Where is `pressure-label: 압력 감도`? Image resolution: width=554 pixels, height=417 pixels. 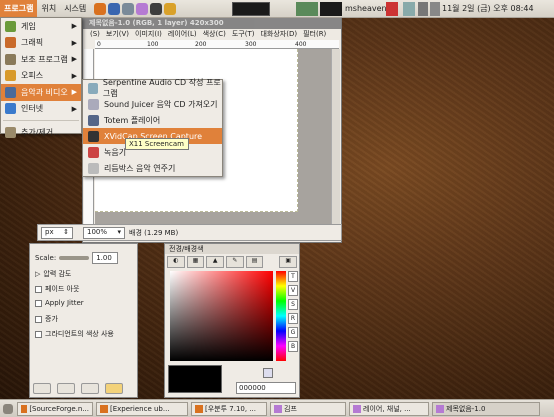 pressure-label: 압력 감도 is located at coordinates (57, 274).